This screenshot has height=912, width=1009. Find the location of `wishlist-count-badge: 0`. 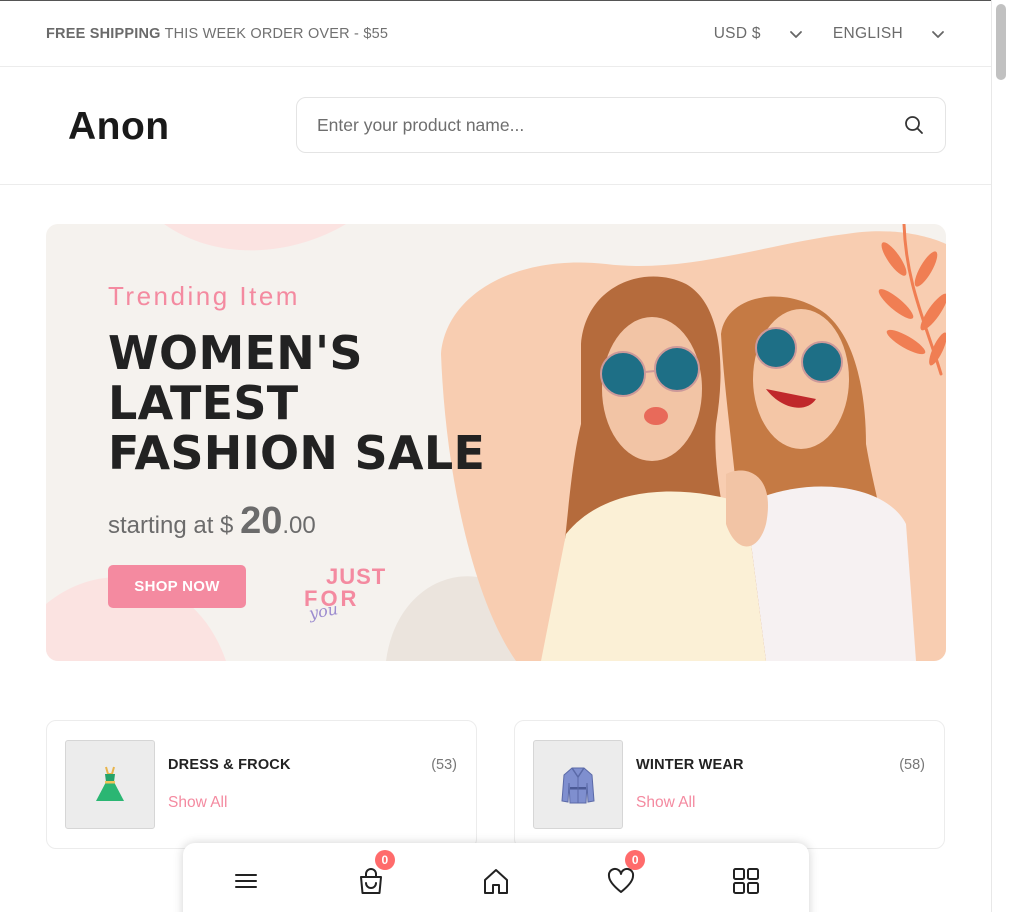

wishlist-count-badge: 0 is located at coordinates (635, 860).